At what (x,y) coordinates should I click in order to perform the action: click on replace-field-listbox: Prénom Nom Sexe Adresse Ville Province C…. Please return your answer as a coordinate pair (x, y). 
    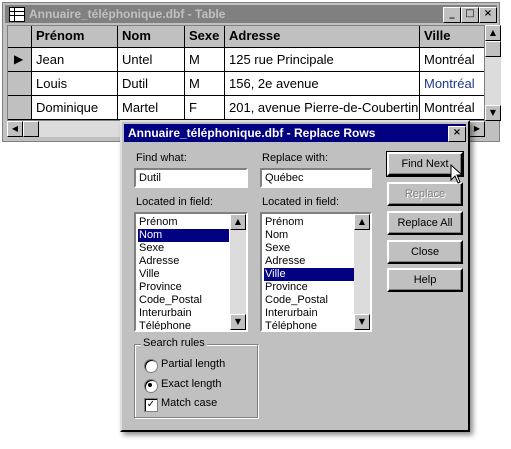
    Looking at the image, I should click on (316, 272).